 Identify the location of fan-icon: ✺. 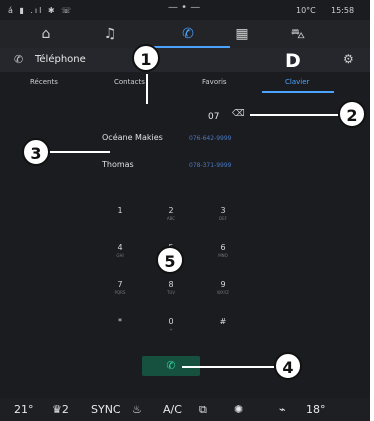
(238, 409).